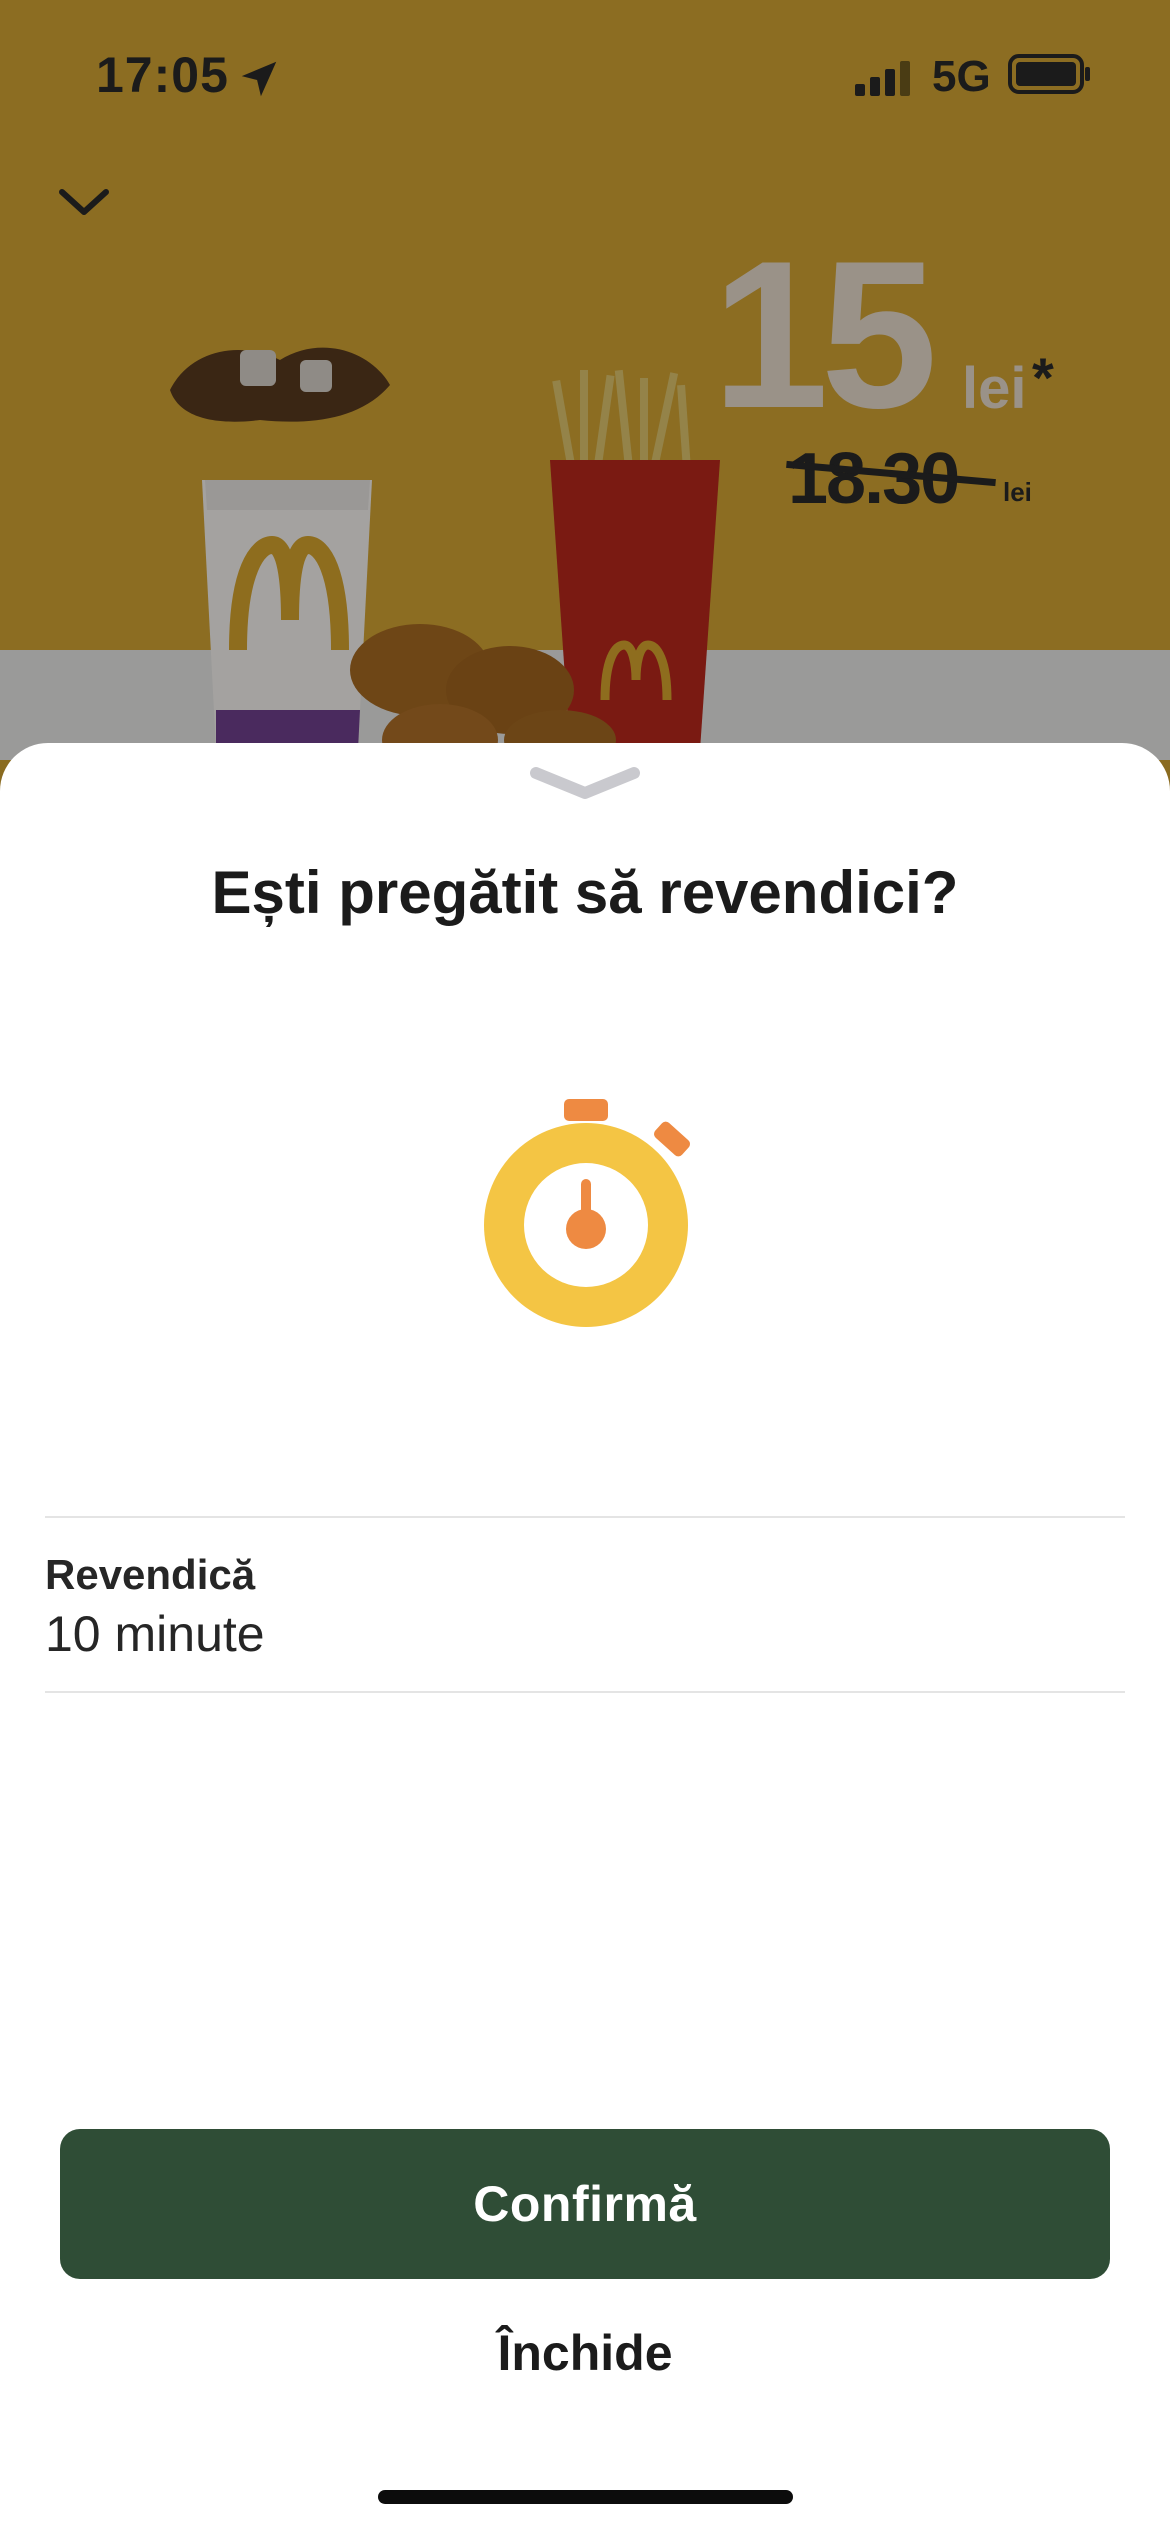 The image size is (1170, 2532). I want to click on location-arrow-icon, so click(259, 79).